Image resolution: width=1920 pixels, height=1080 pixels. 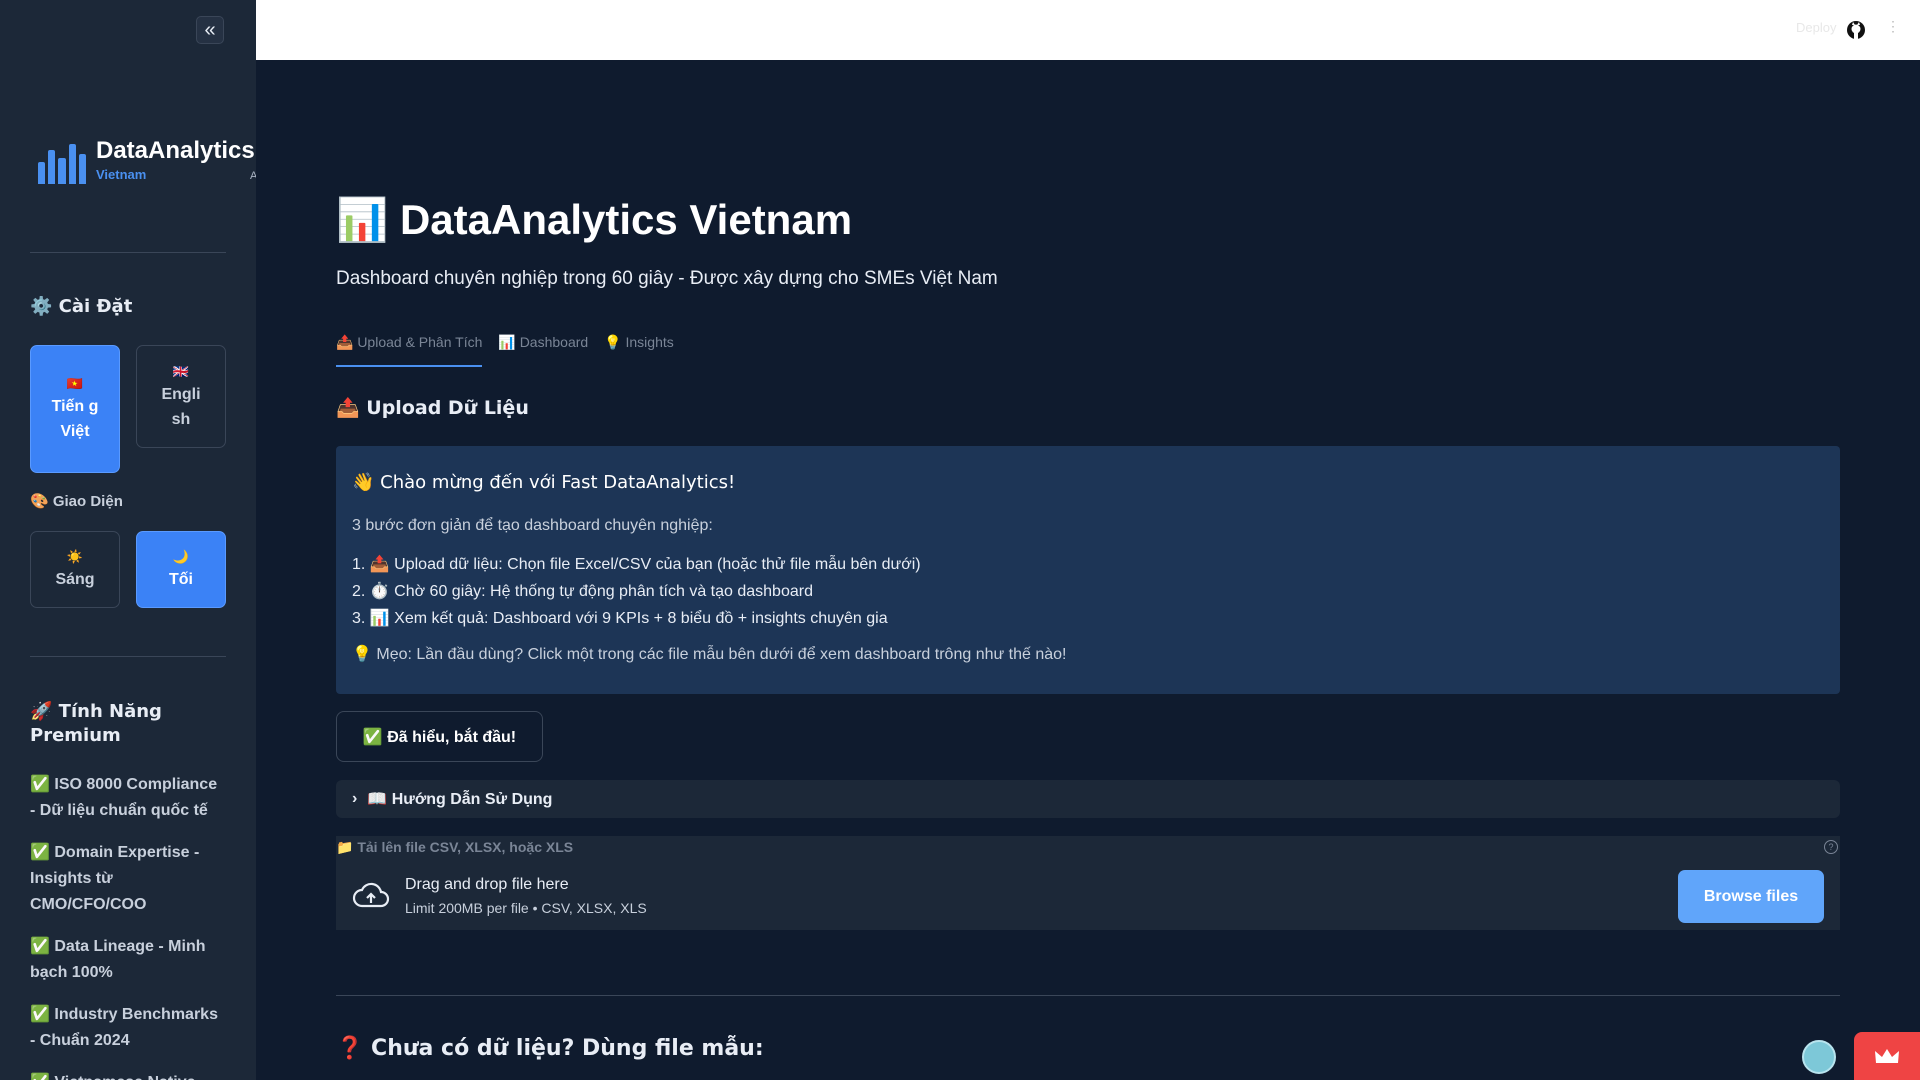 I want to click on language-english-button: 🇬🇧 Engli sh, so click(x=181, y=396).